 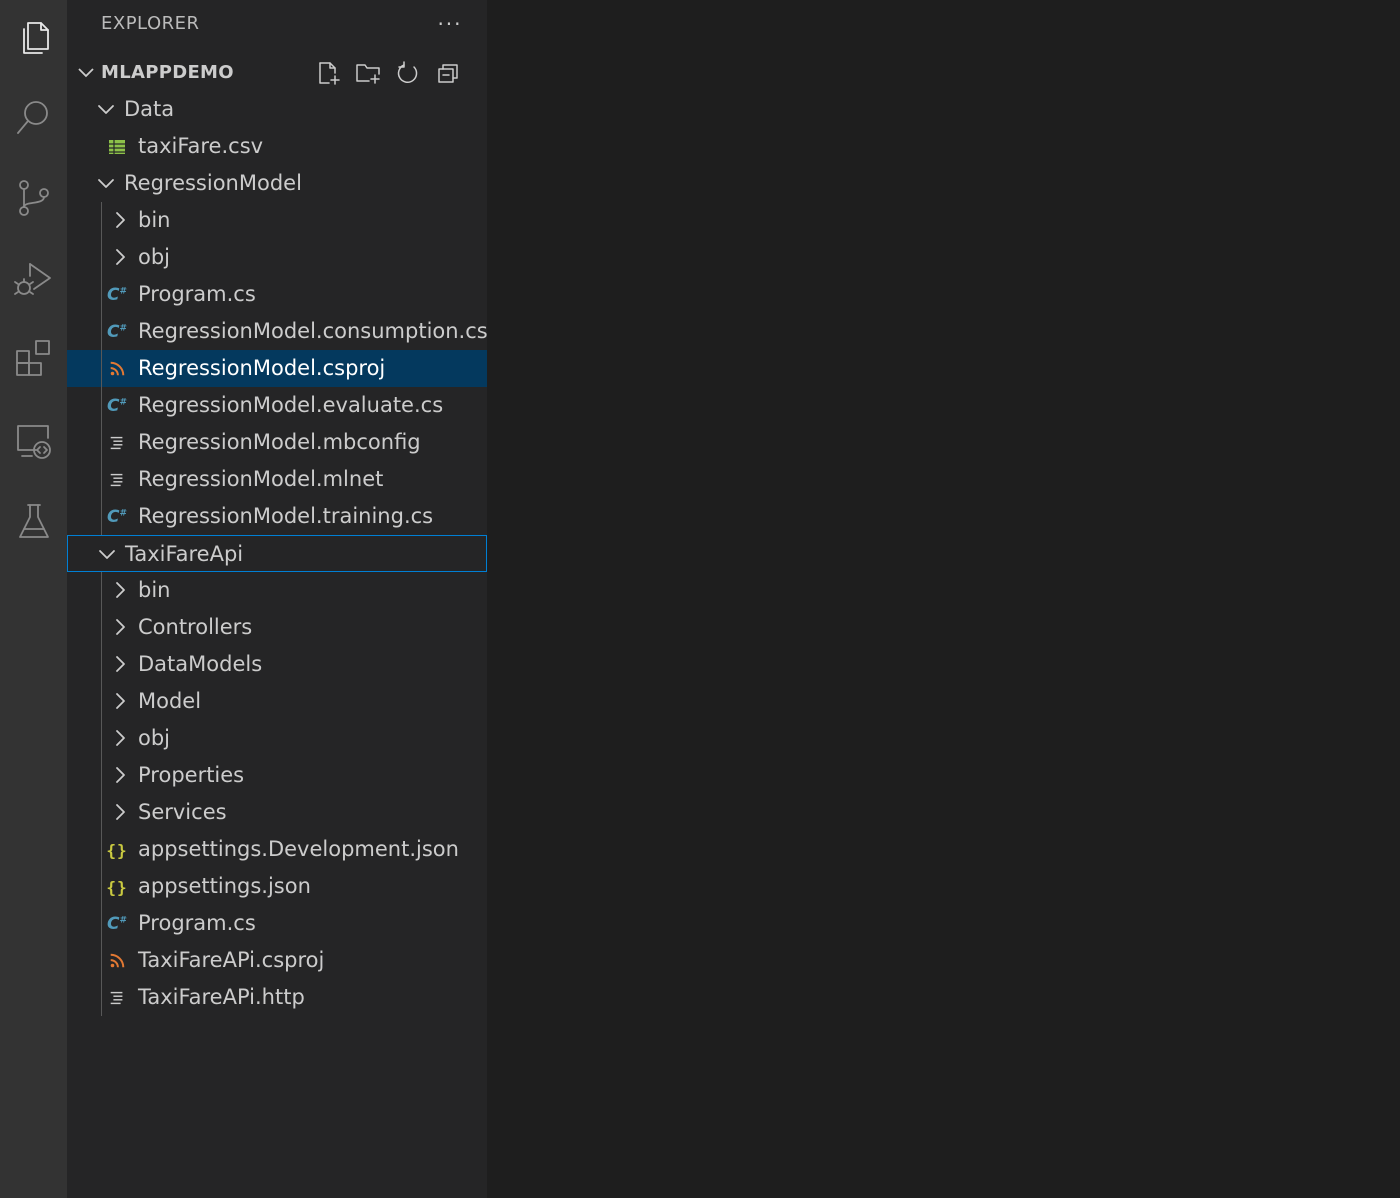 I want to click on tree-item-label: RegressionModel.mlnet, so click(x=261, y=479).